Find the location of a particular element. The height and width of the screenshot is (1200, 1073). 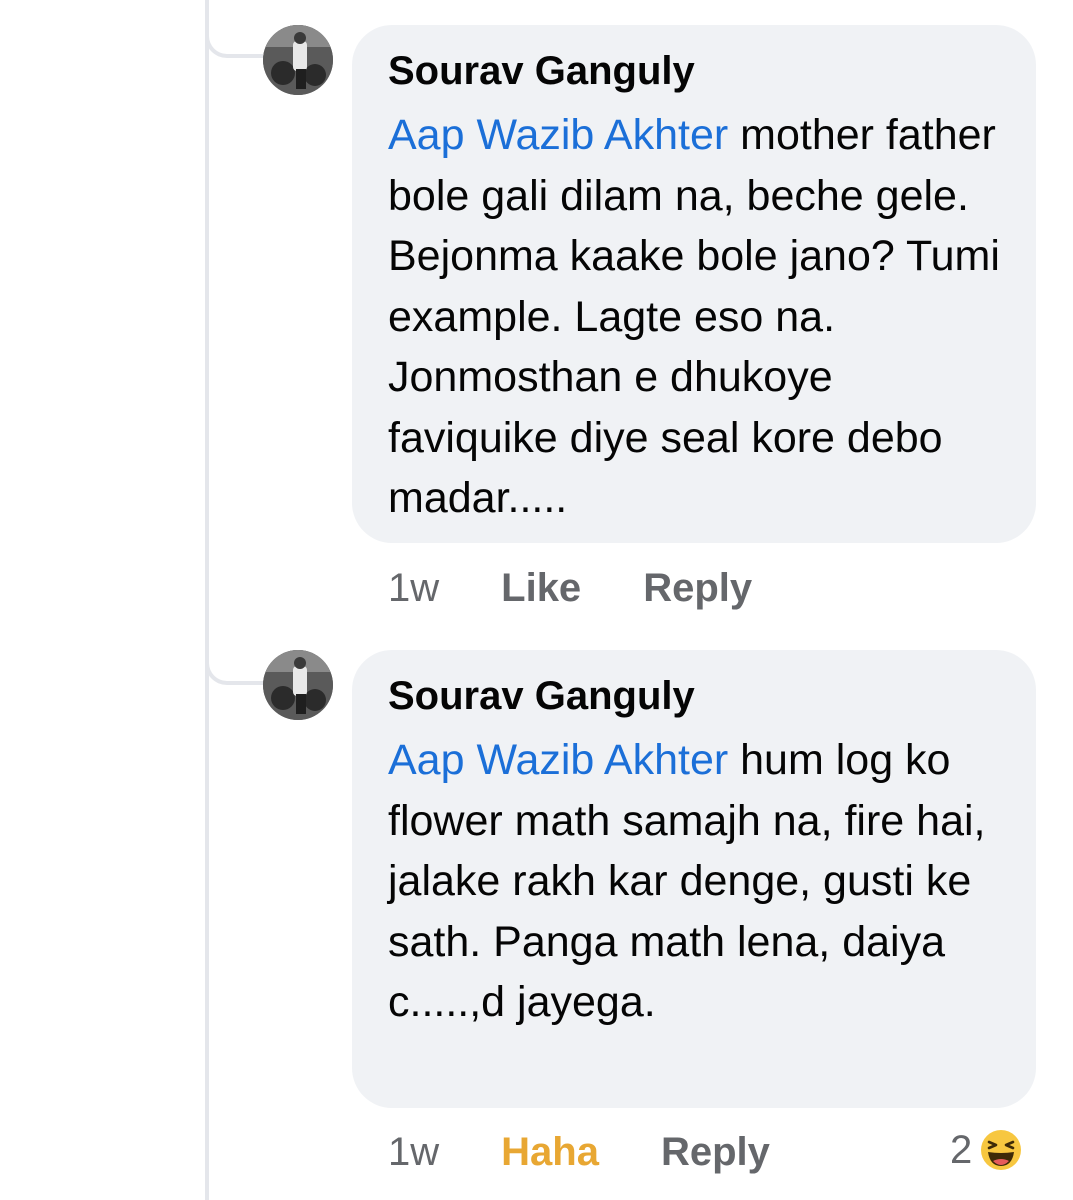

thread-line is located at coordinates (207, 600).